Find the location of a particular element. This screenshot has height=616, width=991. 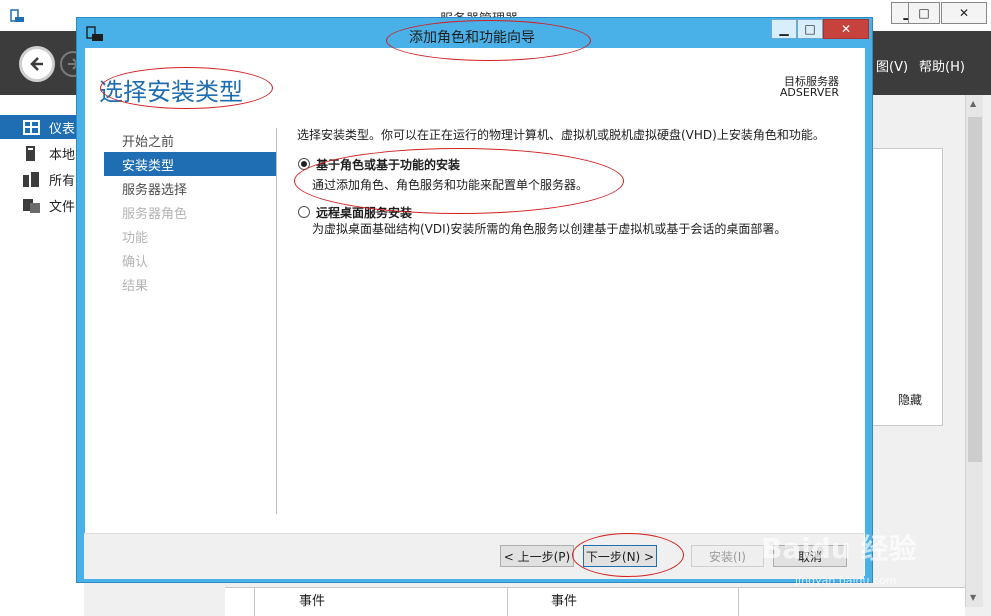

step-server-selection: 服务器选择 is located at coordinates (190, 188).